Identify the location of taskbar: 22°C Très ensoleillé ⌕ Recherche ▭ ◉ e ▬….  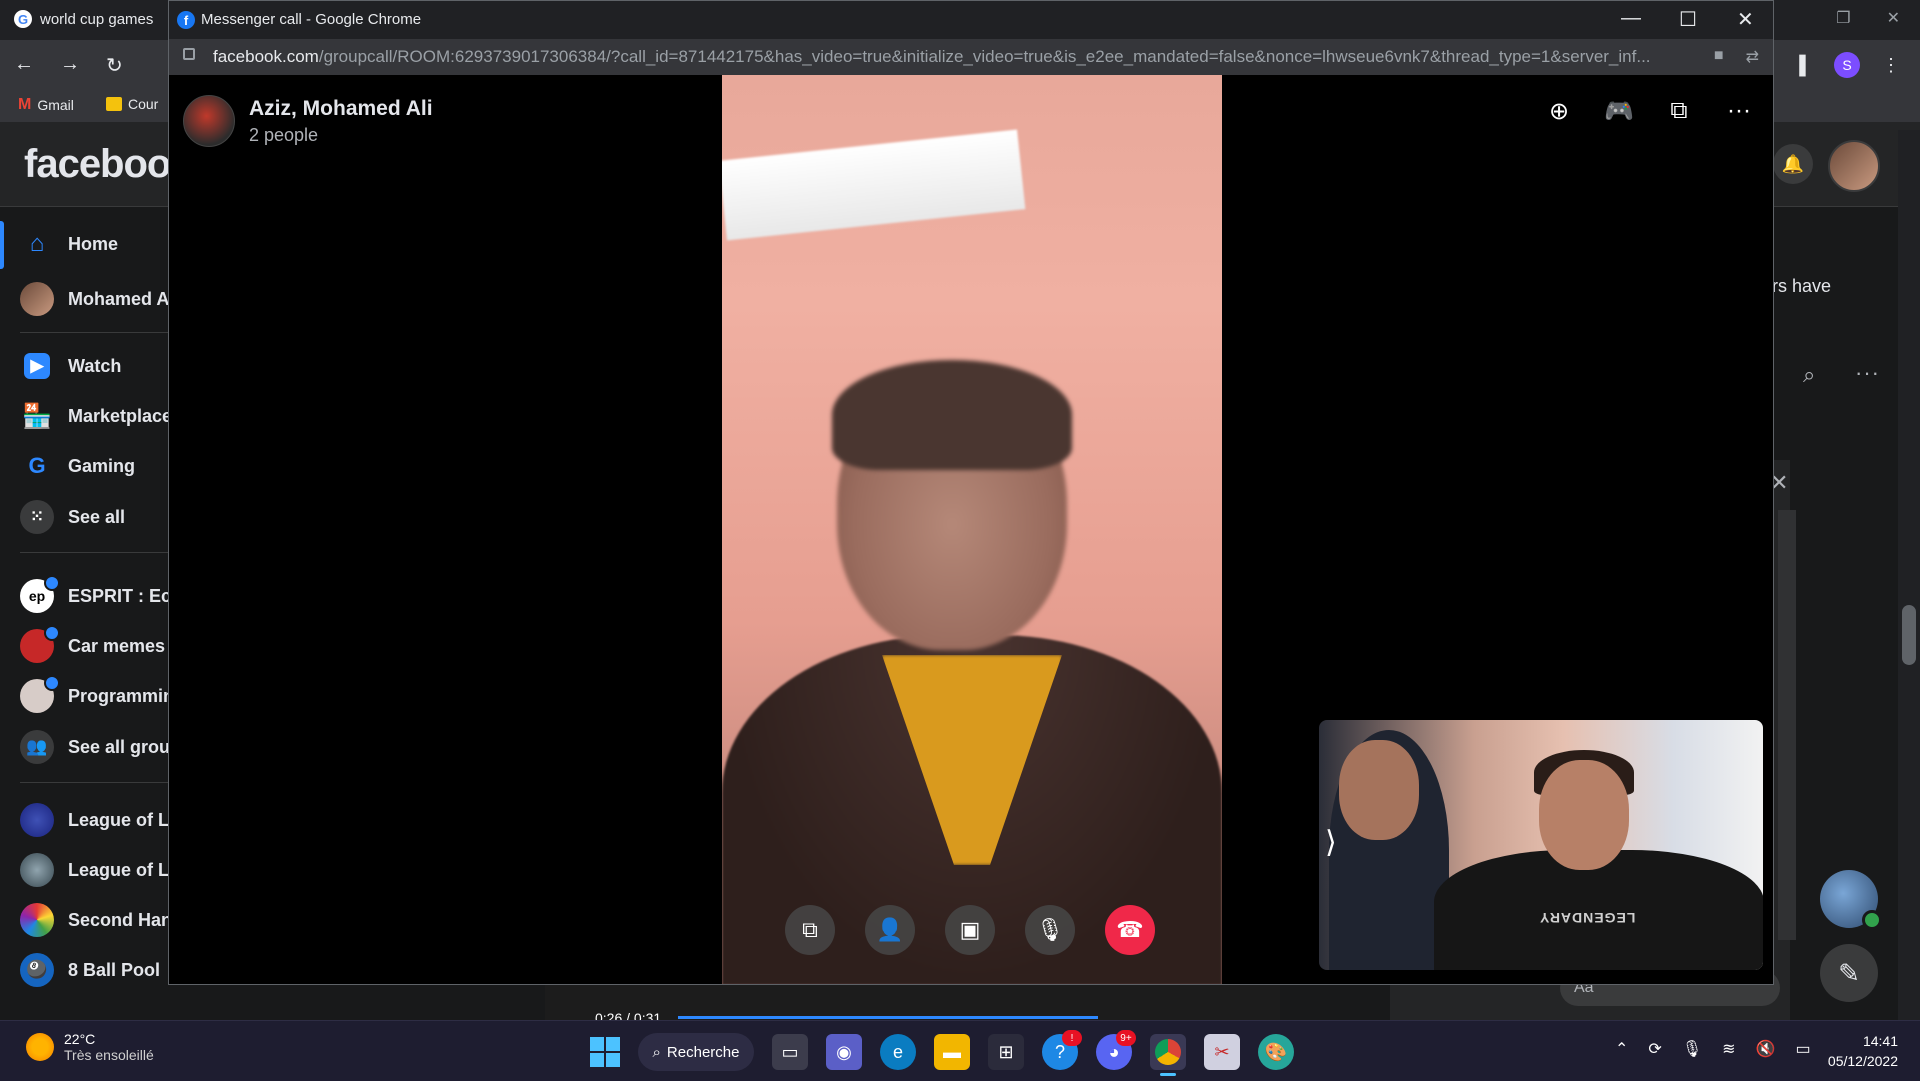
(960, 1050).